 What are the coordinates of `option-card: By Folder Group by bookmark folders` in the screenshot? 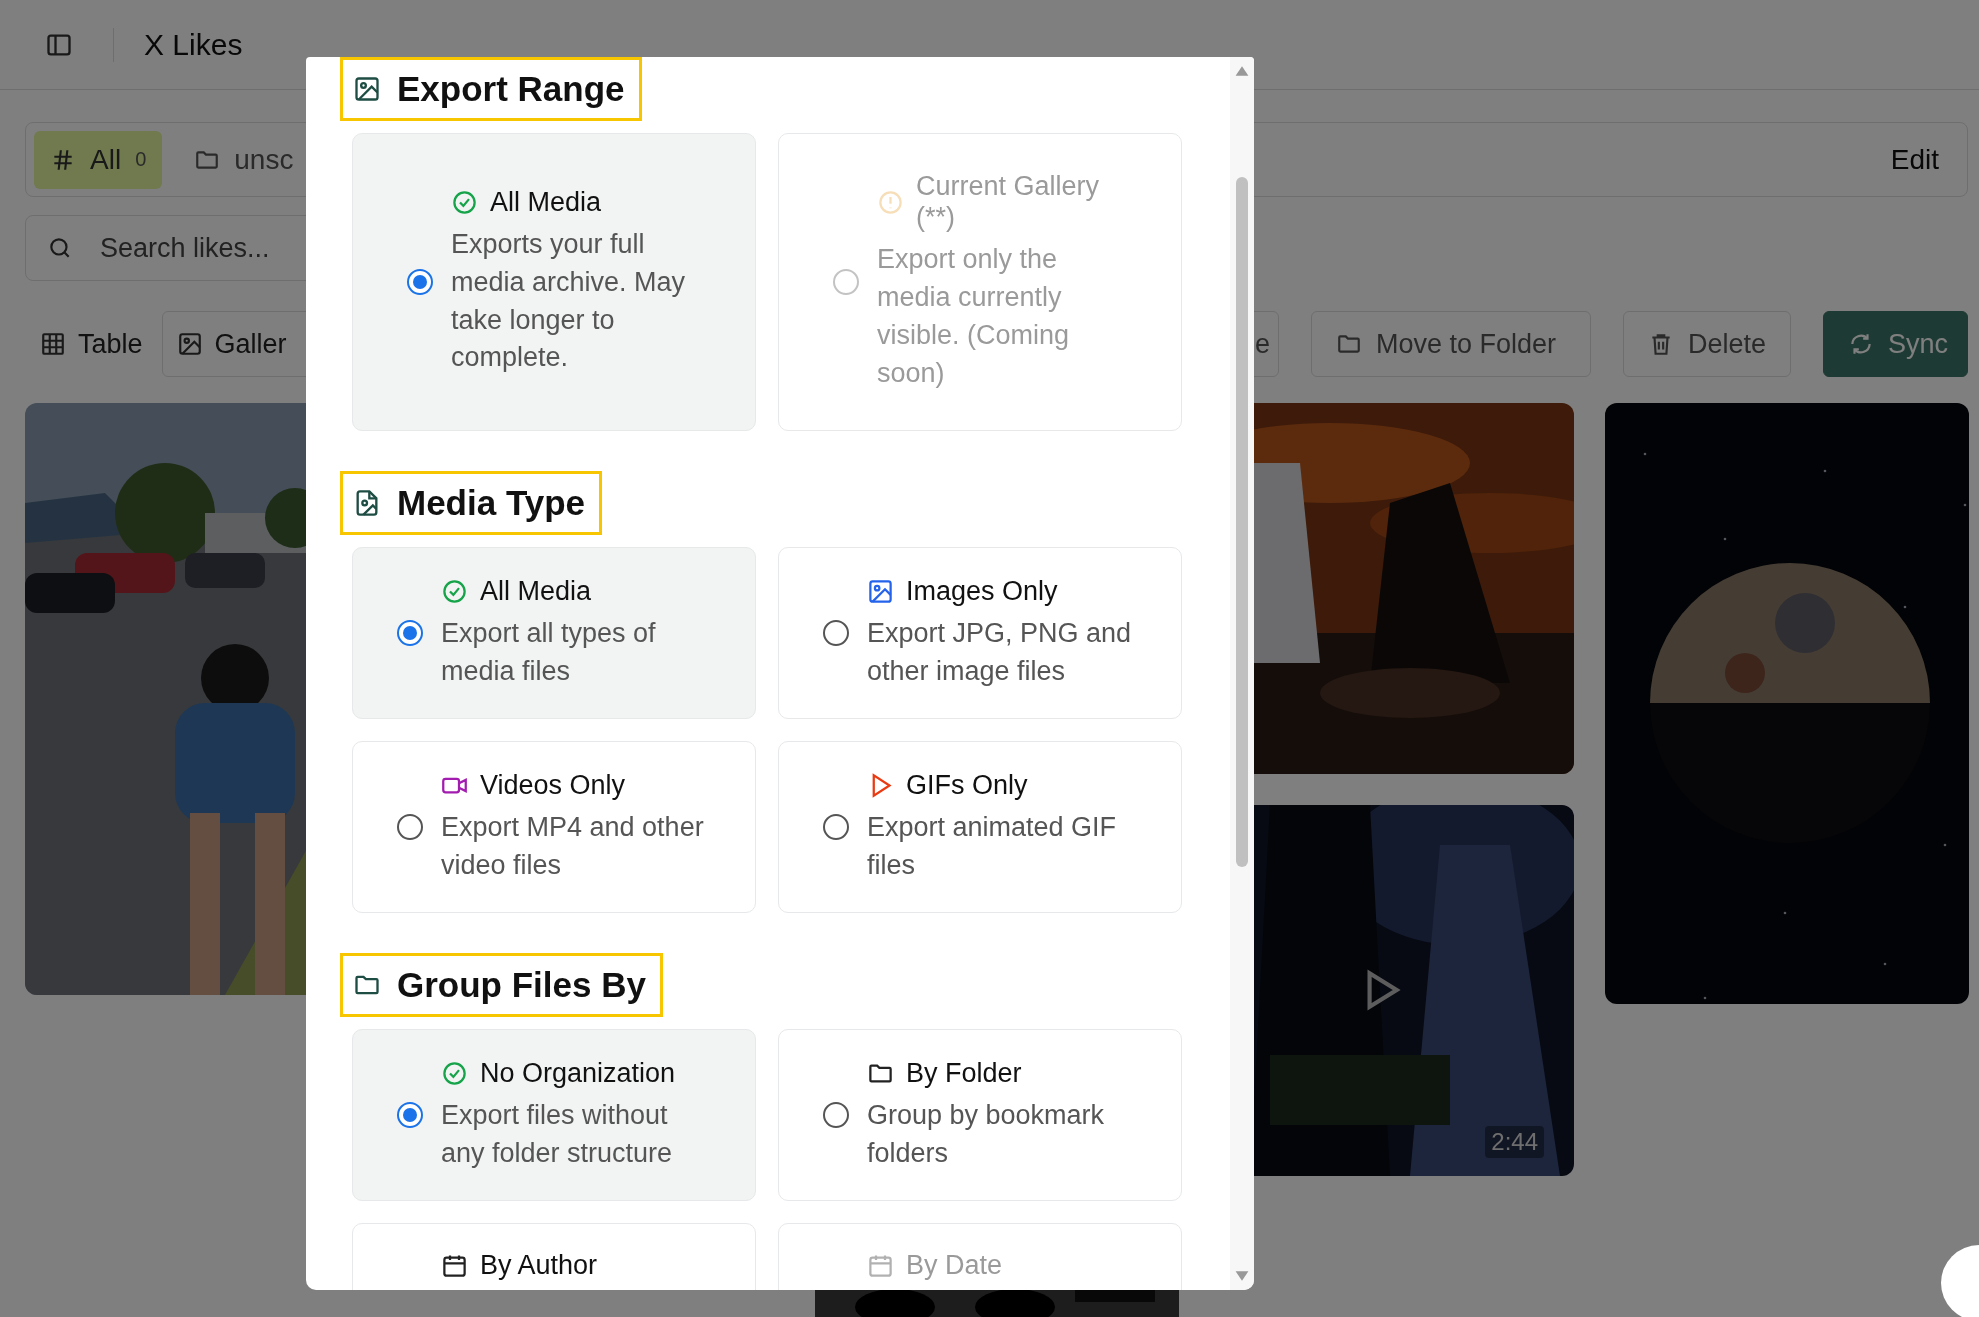 It's located at (980, 1115).